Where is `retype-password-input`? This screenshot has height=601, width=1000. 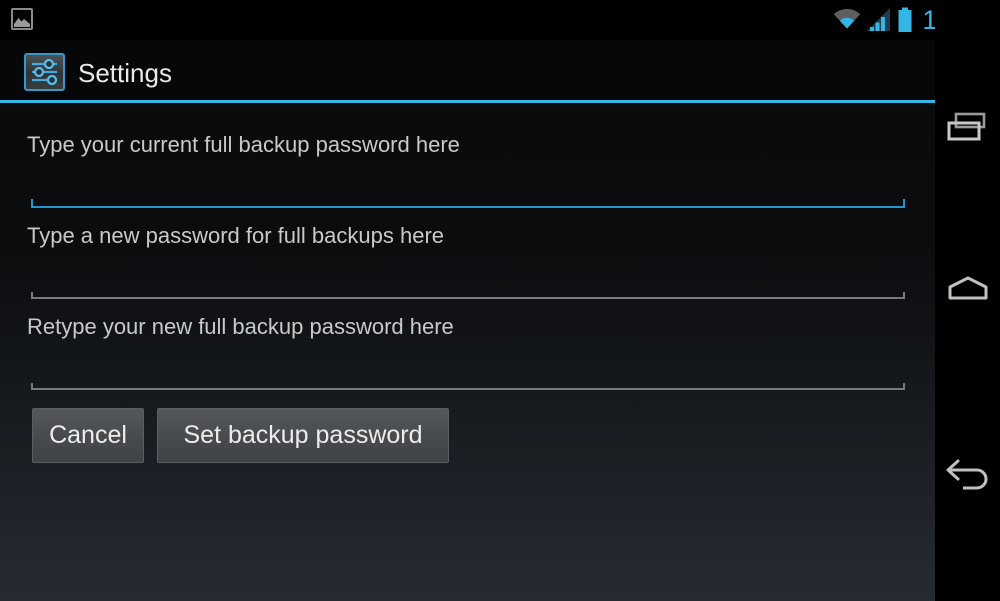
retype-password-input is located at coordinates (468, 385).